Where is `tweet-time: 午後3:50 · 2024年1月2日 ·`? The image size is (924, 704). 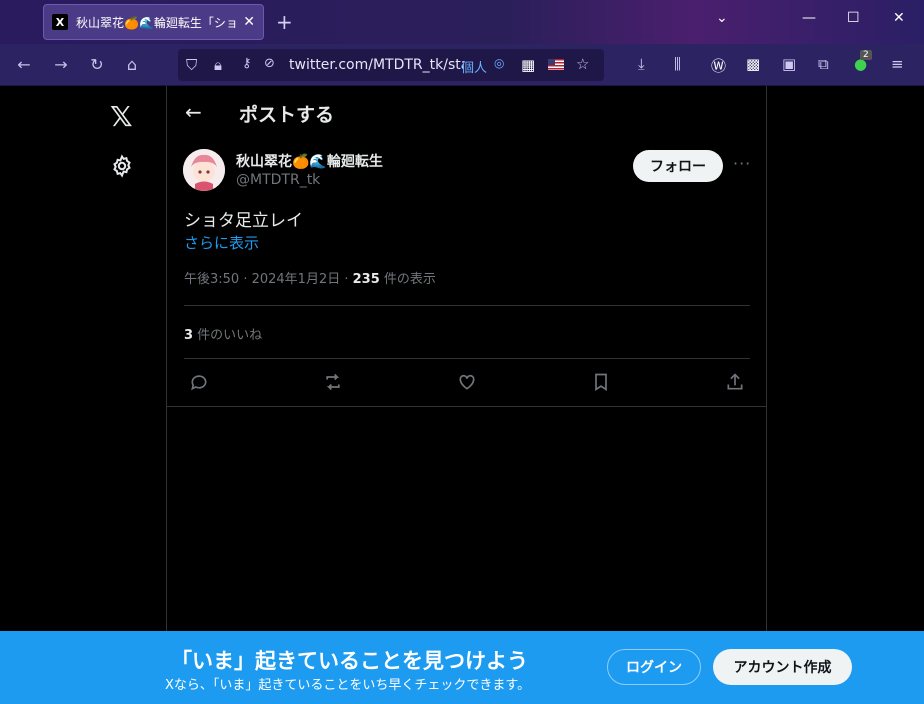 tweet-time: 午後3:50 · 2024年1月2日 · is located at coordinates (268, 279).